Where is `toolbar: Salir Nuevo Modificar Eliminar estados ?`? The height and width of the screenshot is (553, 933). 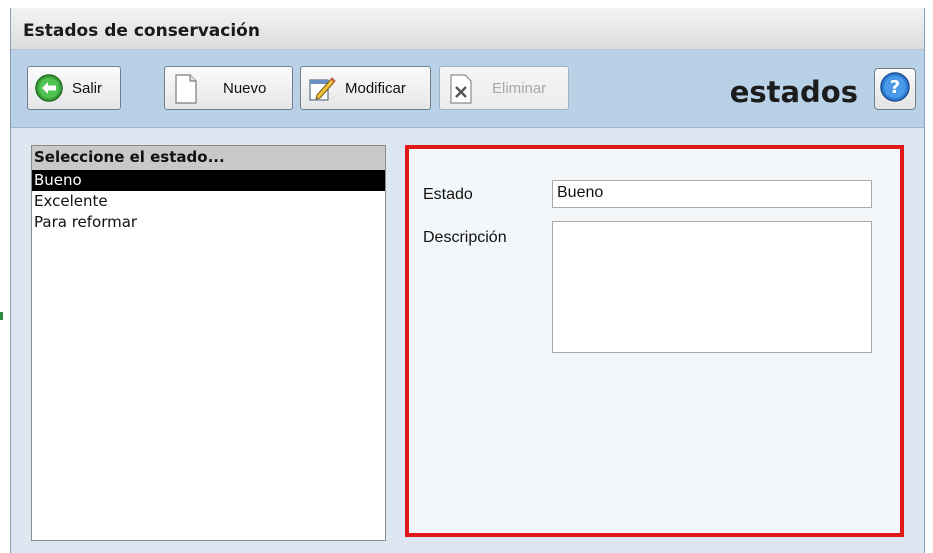
toolbar: Salir Nuevo Modificar Eliminar estados ? is located at coordinates (467, 89).